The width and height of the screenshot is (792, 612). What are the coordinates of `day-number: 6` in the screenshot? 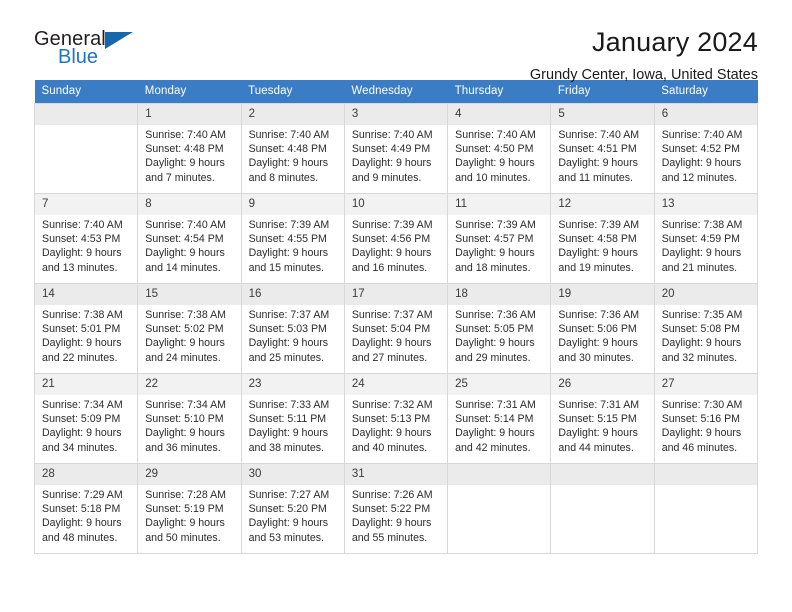 It's located at (705, 114).